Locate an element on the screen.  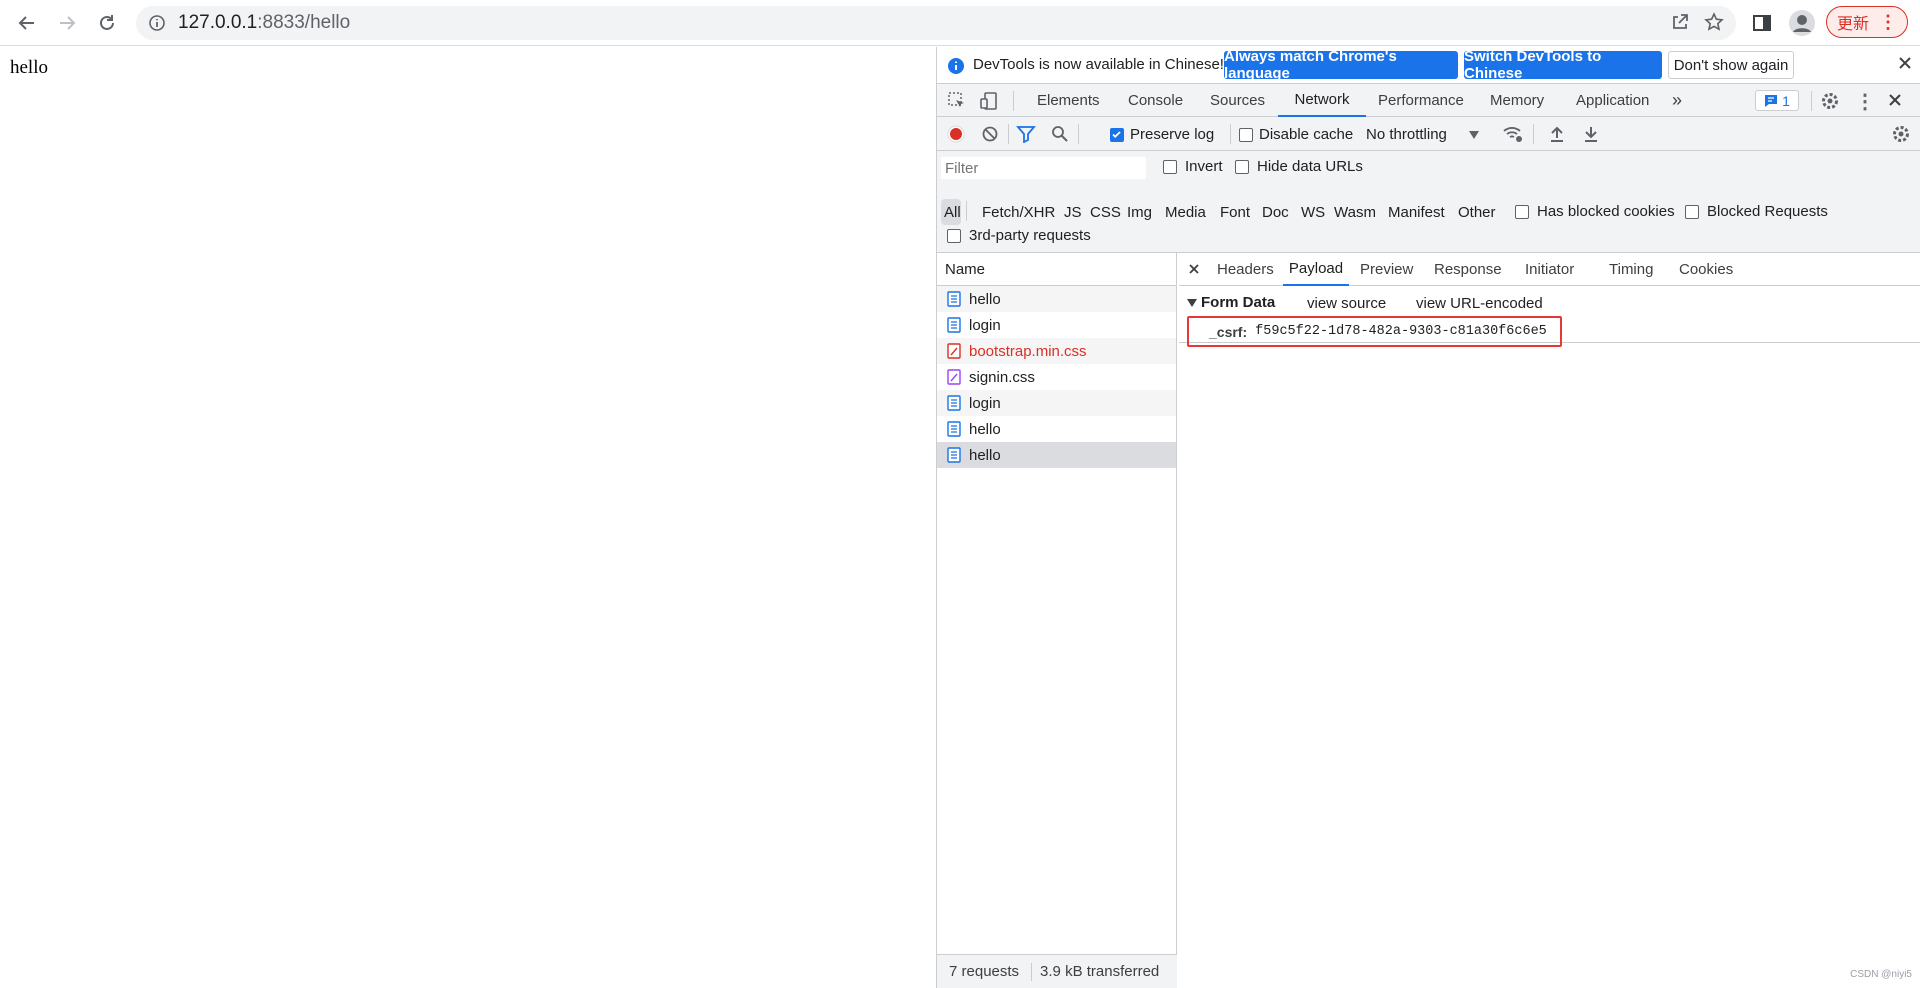
name-column-header: Name is located at coordinates (1056, 269).